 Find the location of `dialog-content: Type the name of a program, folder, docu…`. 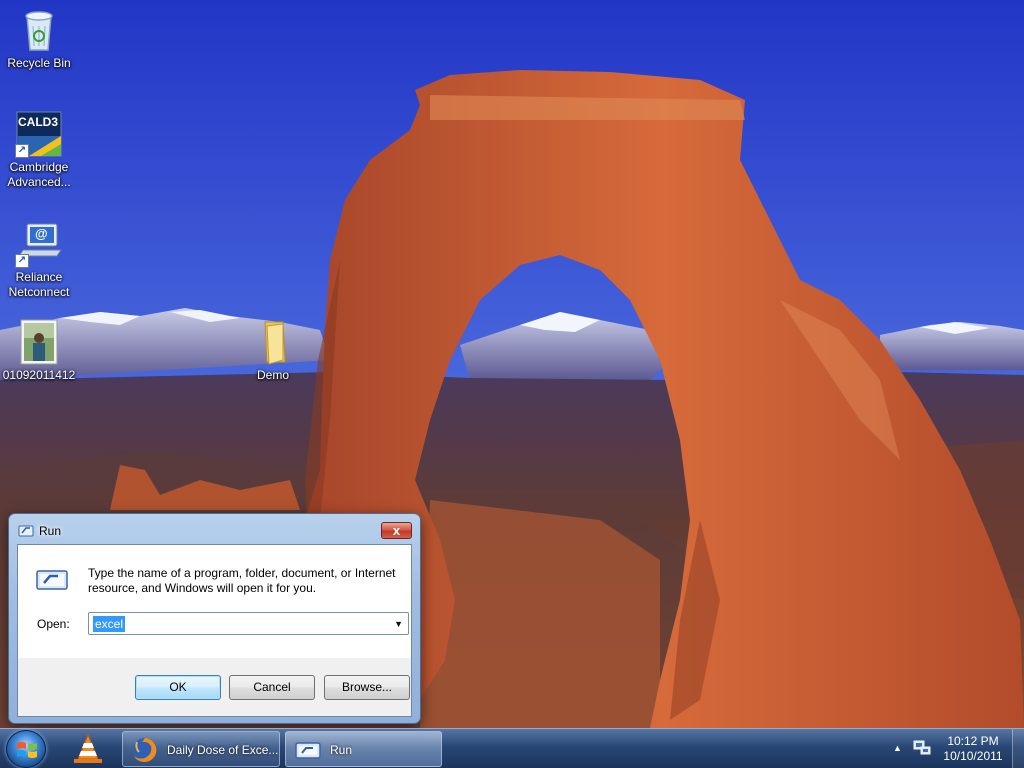

dialog-content: Type the name of a program, folder, docu… is located at coordinates (214, 601).